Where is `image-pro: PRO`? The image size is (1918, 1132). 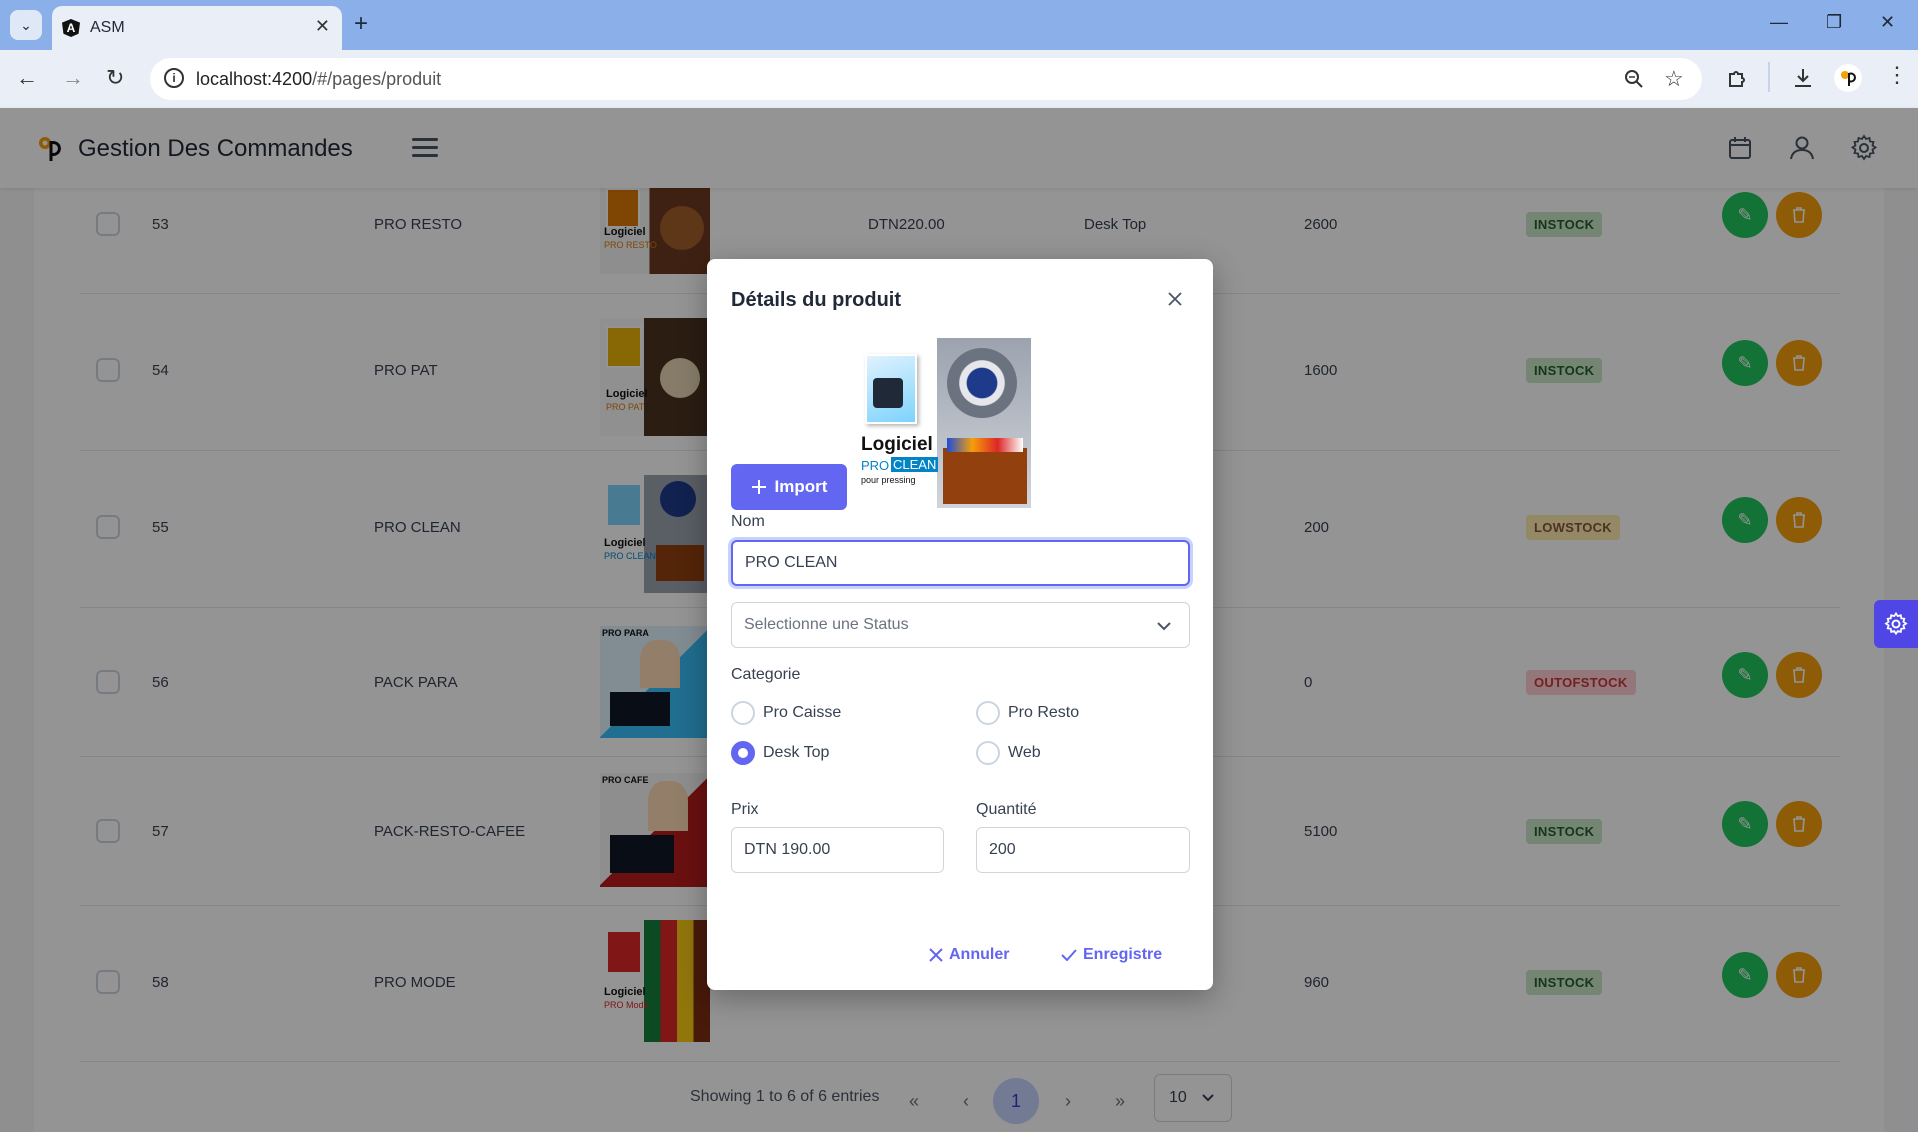
image-pro: PRO is located at coordinates (875, 465).